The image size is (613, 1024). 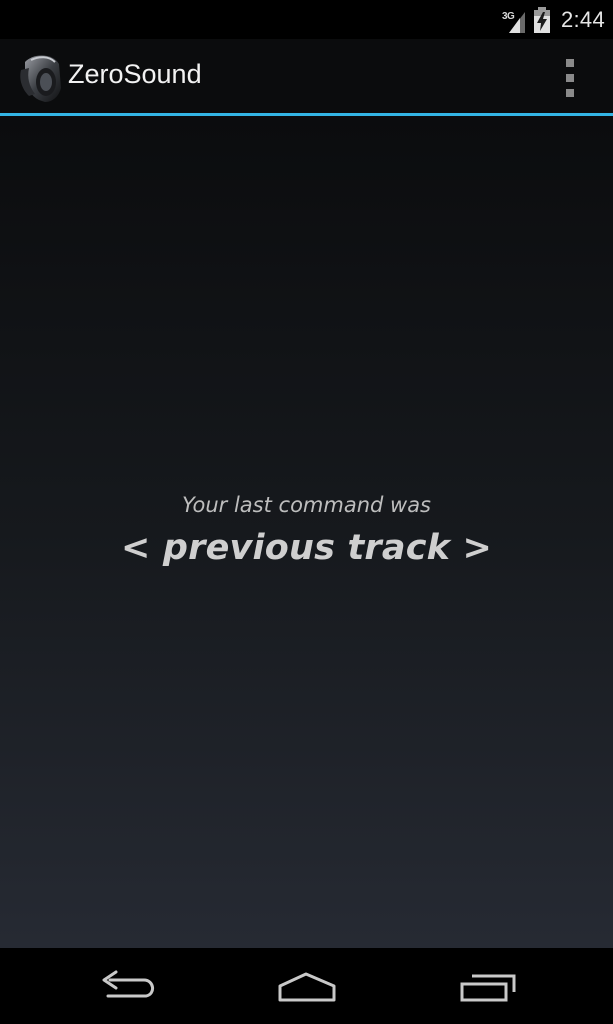 I want to click on headphones-app-icon, so click(x=40, y=78).